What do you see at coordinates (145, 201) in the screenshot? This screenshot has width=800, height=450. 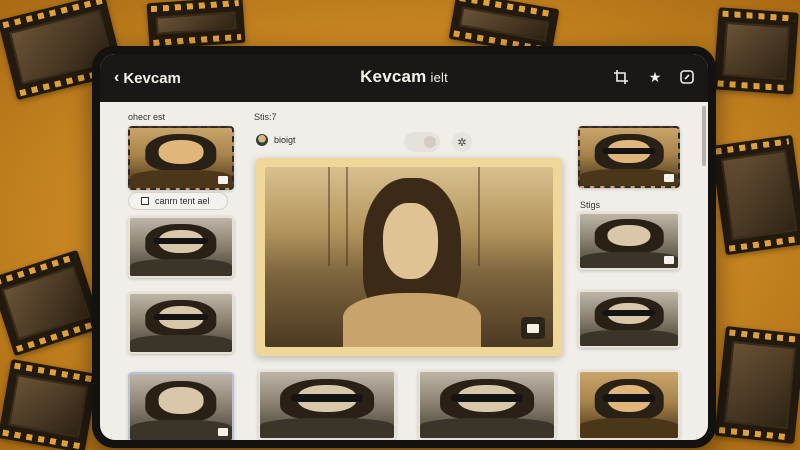 I see `checkbox` at bounding box center [145, 201].